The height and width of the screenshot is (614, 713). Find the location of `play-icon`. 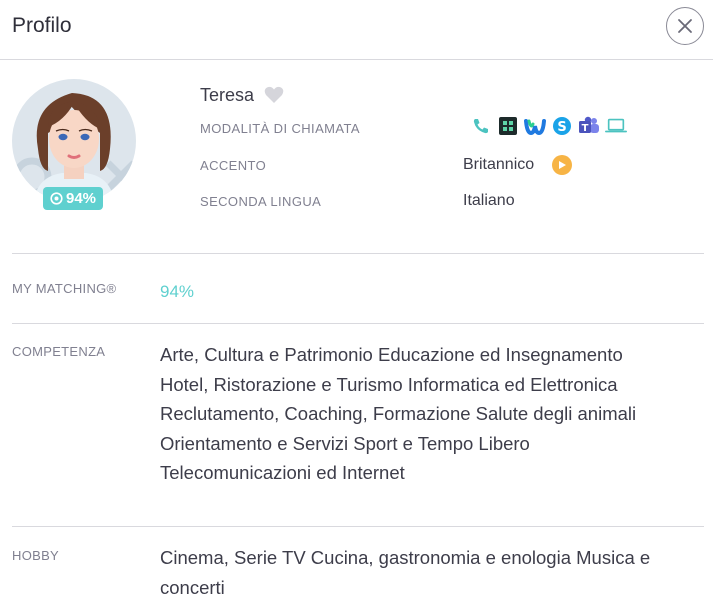

play-icon is located at coordinates (562, 165).